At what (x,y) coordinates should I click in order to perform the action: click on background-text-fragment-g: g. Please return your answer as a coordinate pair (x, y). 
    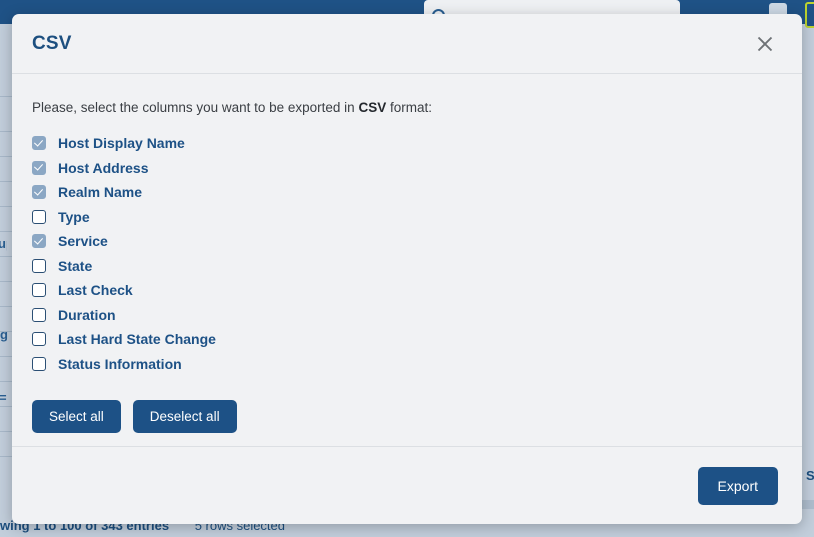
    Looking at the image, I should click on (4, 334).